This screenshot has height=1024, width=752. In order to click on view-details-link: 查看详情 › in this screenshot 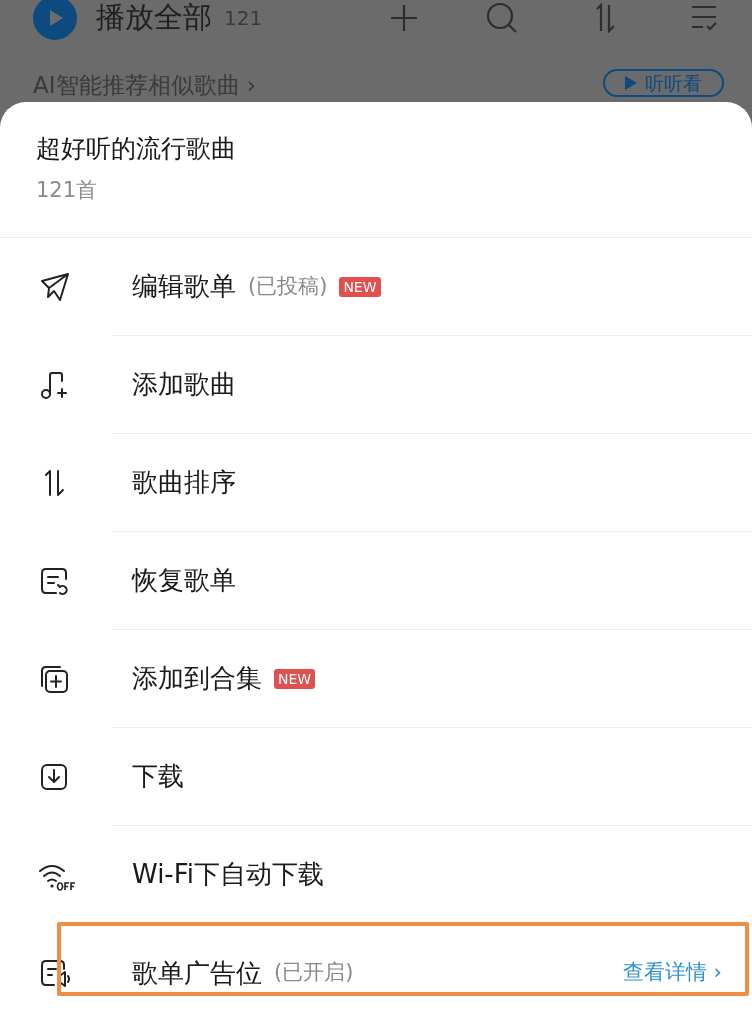, I will do `click(672, 973)`.